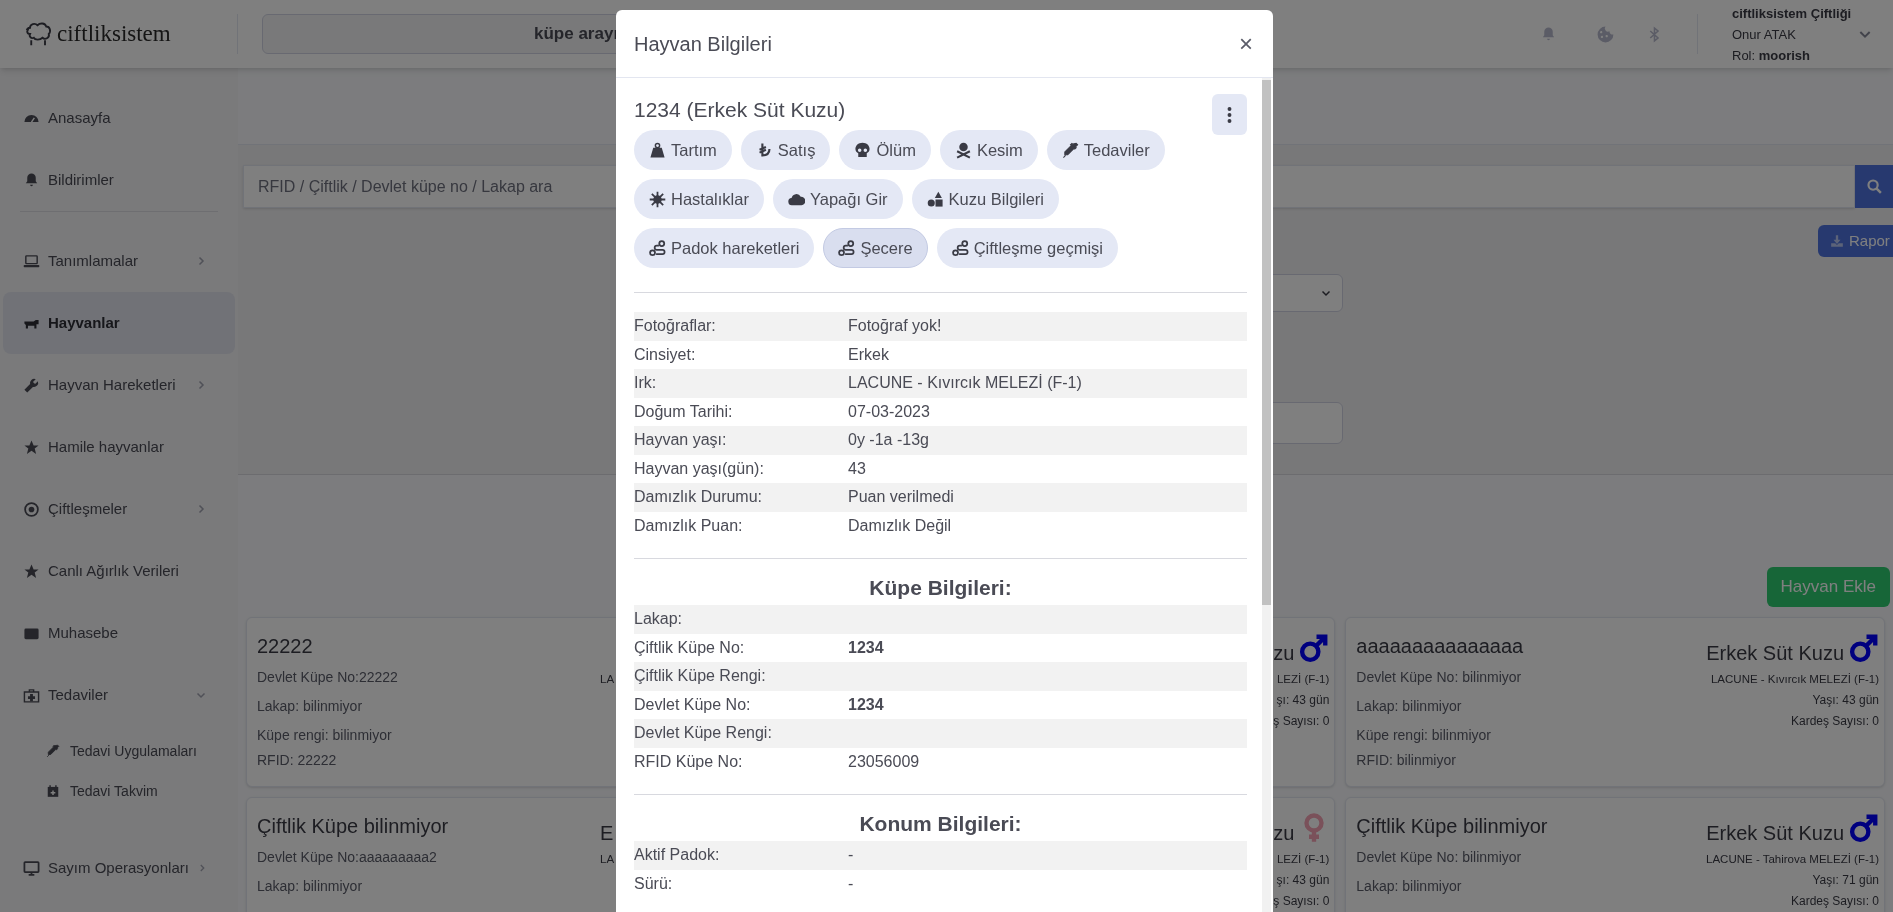 This screenshot has width=1893, height=912. I want to click on animal-heading: 1234 (Erkek Süt Kuzu), so click(740, 110).